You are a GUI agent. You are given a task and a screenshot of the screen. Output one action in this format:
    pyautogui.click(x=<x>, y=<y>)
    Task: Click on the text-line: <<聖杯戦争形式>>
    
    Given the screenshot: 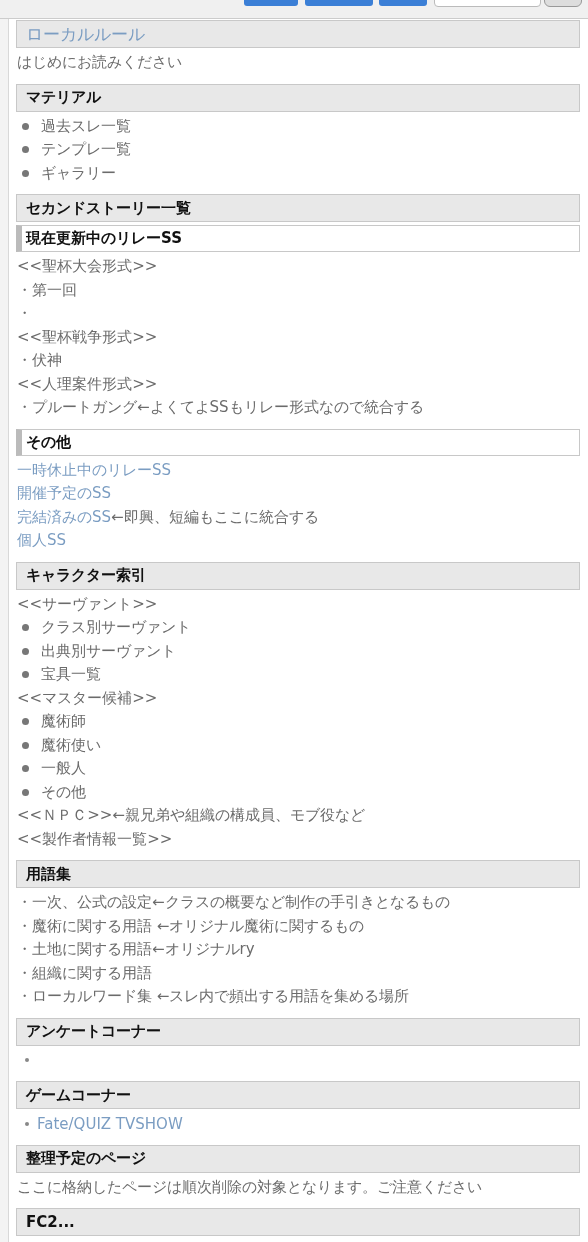 What is the action you would take?
    pyautogui.click(x=87, y=337)
    